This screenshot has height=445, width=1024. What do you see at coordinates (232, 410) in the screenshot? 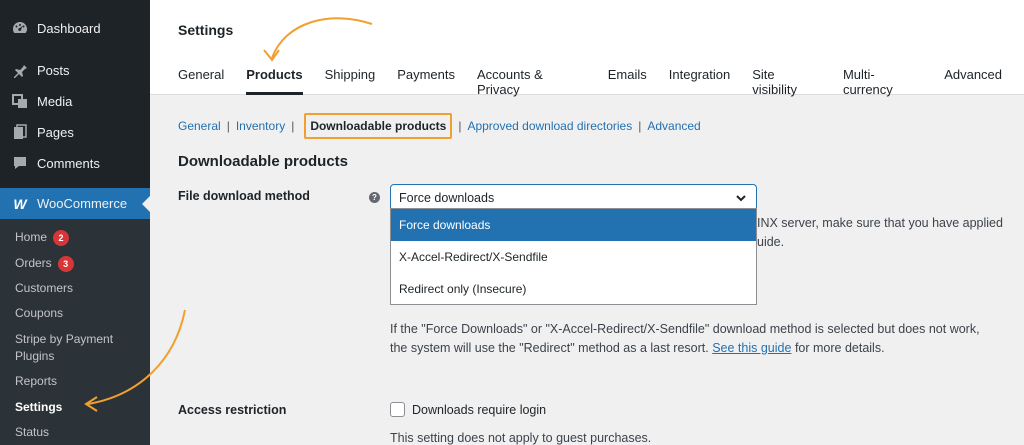
I see `access-restriction-label: Access restriction` at bounding box center [232, 410].